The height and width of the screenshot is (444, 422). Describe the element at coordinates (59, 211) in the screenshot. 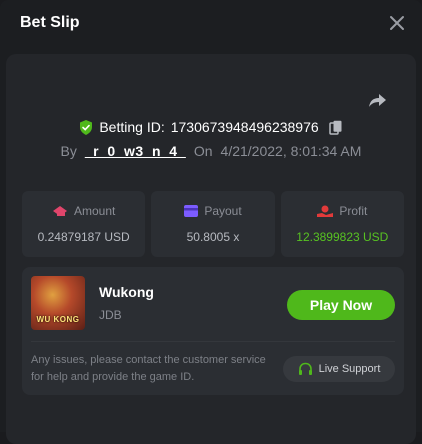

I see `amount-icon` at that location.